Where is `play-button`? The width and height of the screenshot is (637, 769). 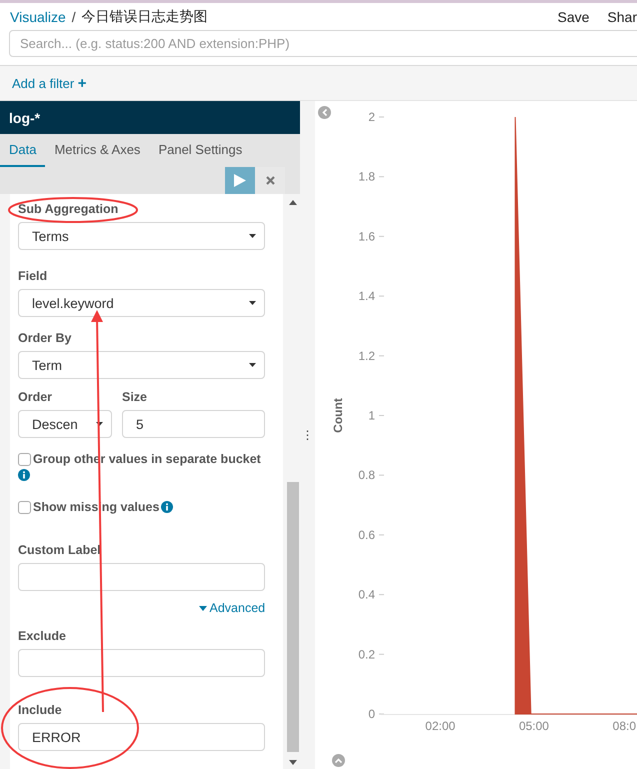
play-button is located at coordinates (240, 180).